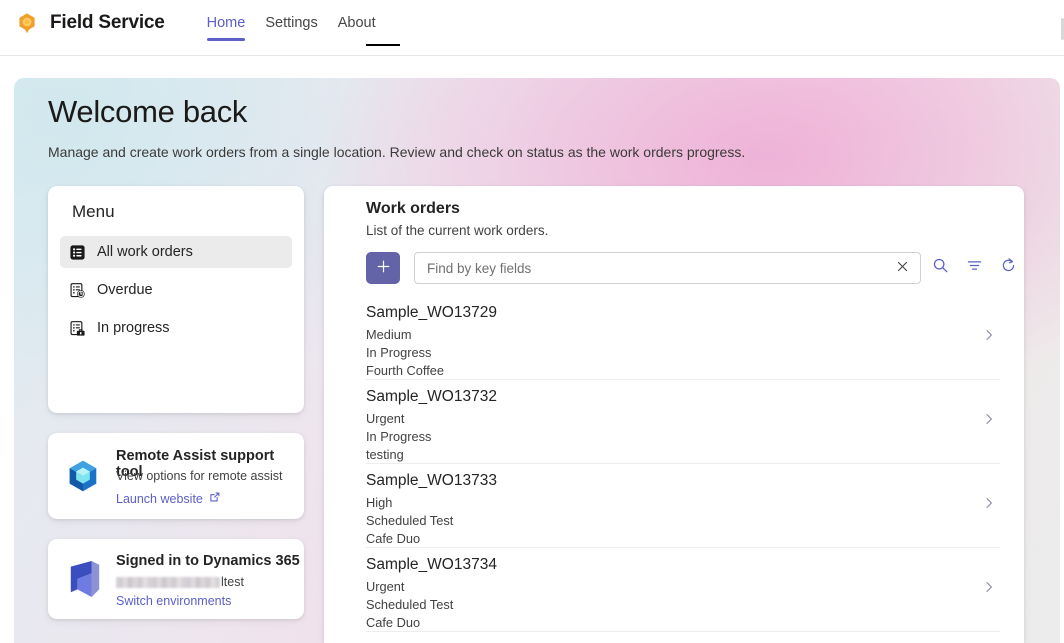  Describe the element at coordinates (199, 476) in the screenshot. I see `remote-assist-subtitle: View options for remote assist` at that location.